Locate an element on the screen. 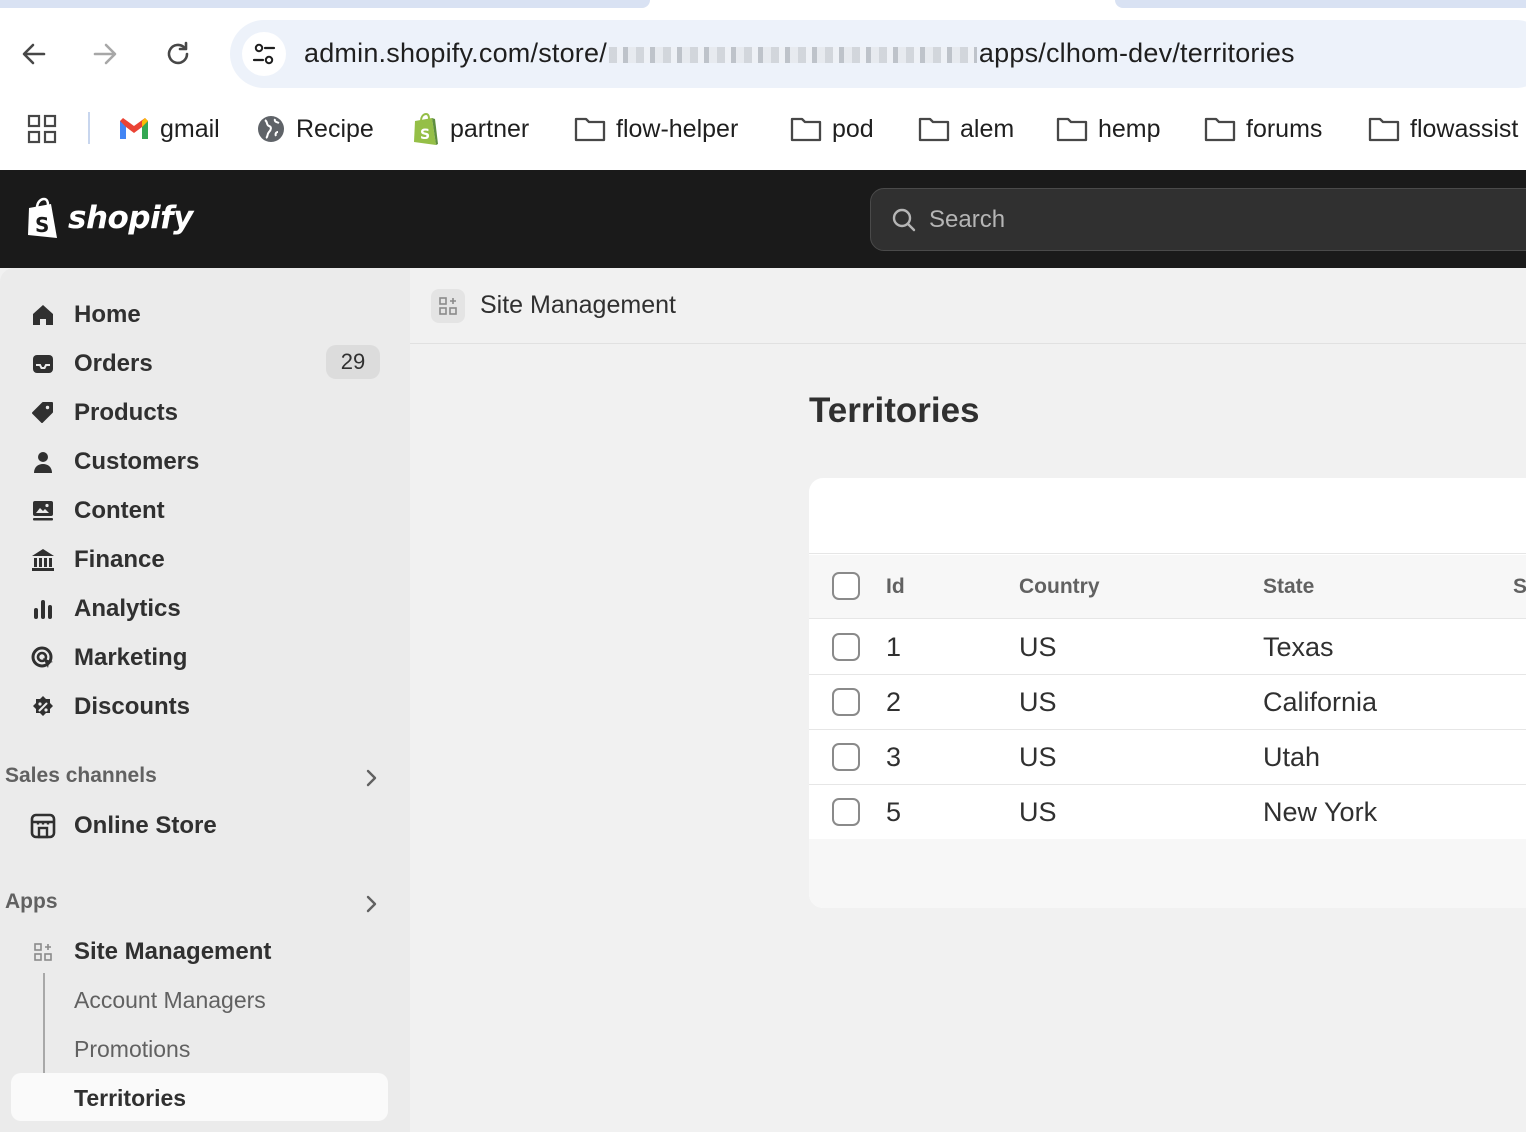 The width and height of the screenshot is (1526, 1132). search-bar is located at coordinates (1198, 219).